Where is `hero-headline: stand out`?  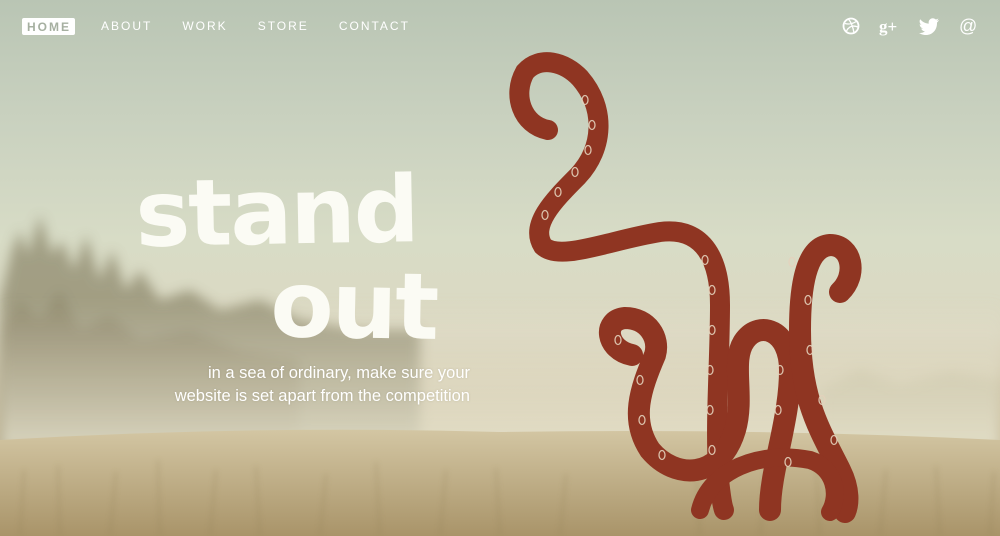
hero-headline: stand out is located at coordinates (306, 258).